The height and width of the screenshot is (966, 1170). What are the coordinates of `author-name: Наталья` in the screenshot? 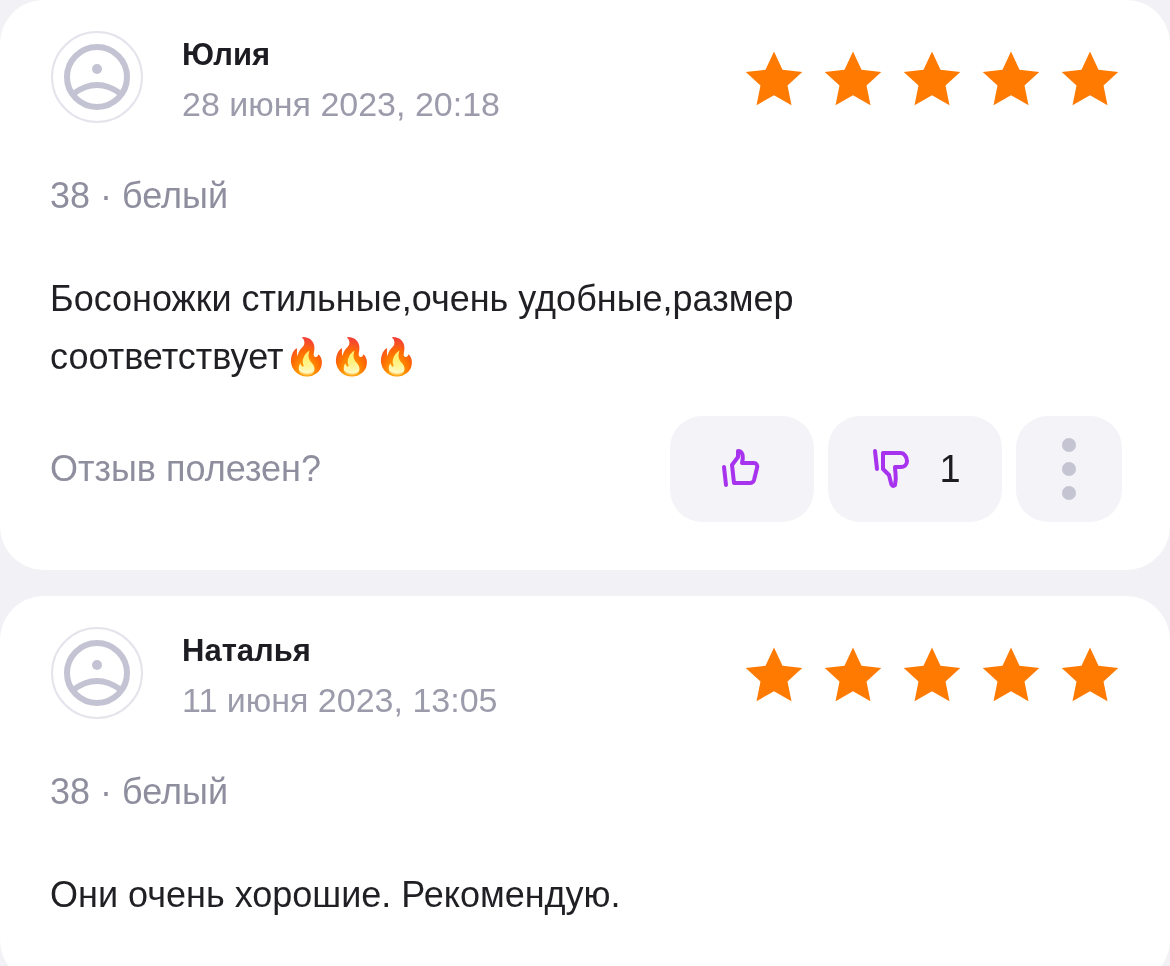 It's located at (247, 651).